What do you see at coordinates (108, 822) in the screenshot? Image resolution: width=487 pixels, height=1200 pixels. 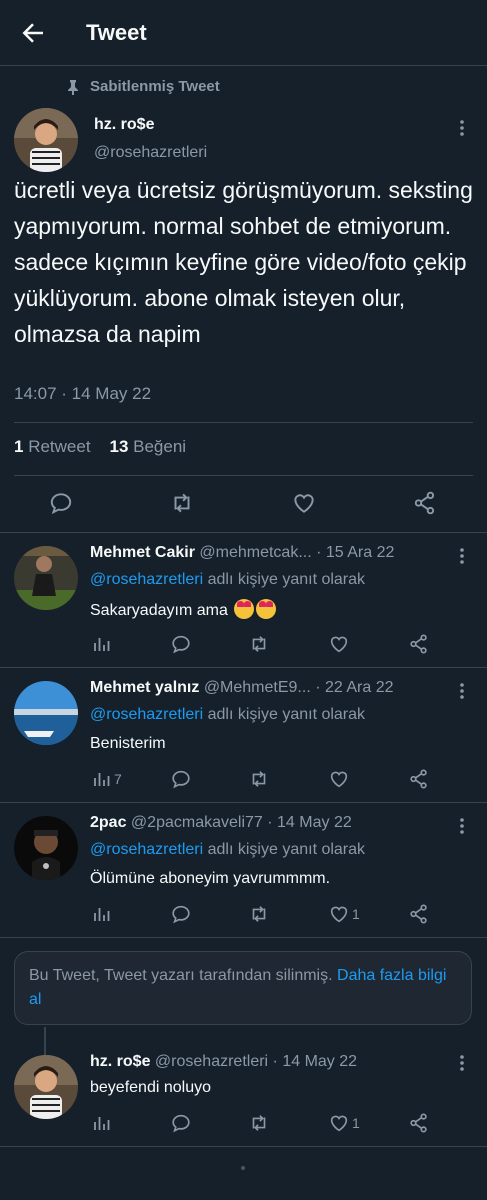 I see `reply-author-name: 2pac` at bounding box center [108, 822].